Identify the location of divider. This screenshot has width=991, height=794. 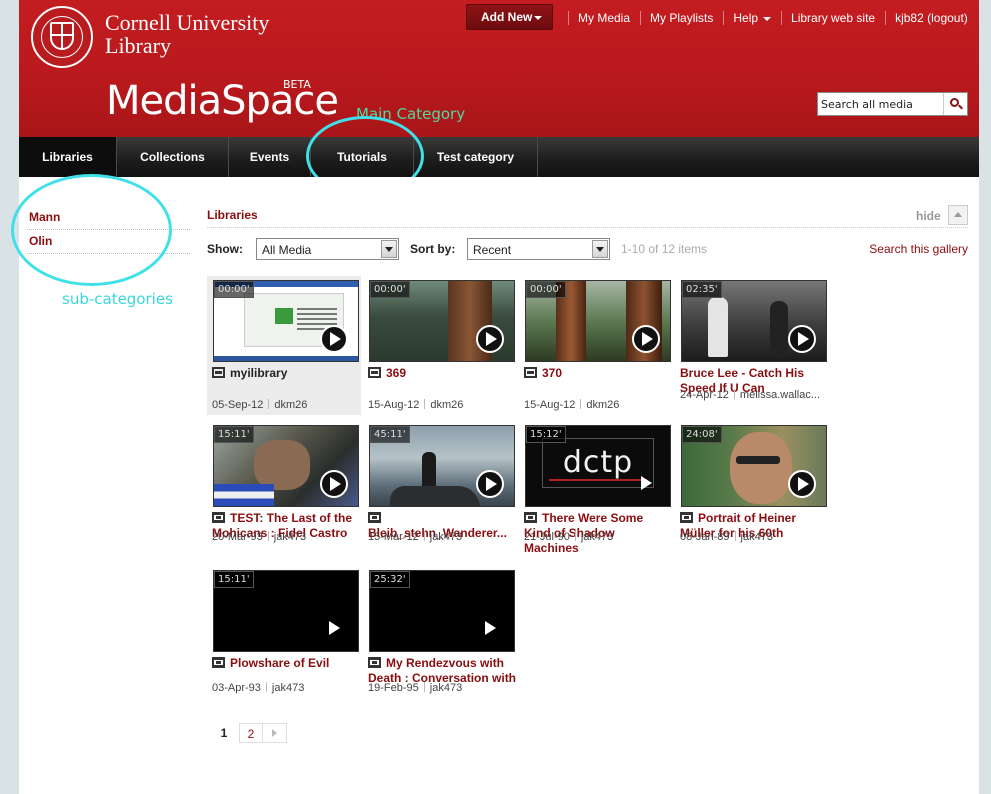
(587, 227).